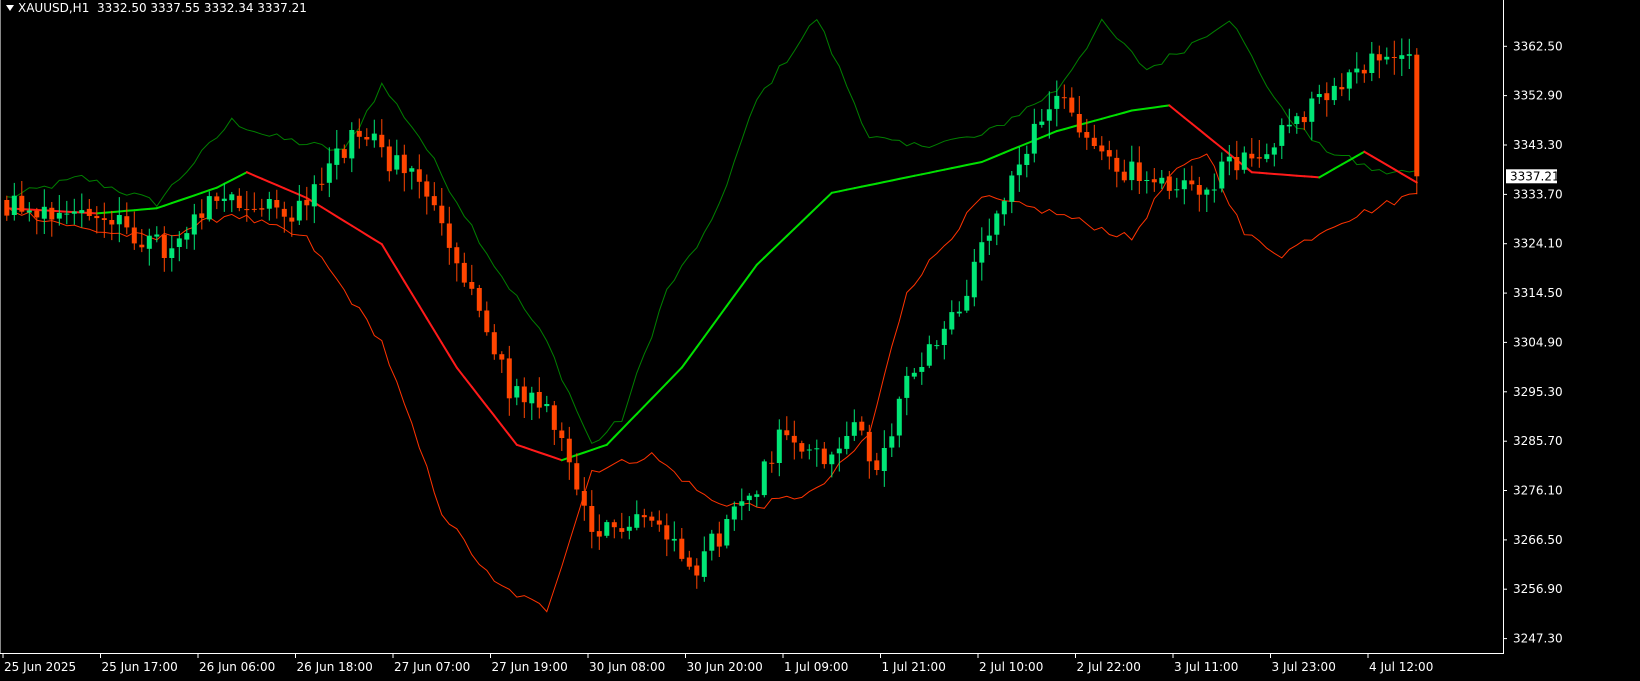 This screenshot has width=1640, height=681. What do you see at coordinates (1401, 667) in the screenshot?
I see `time-axis-label: 4 Jul 12:00` at bounding box center [1401, 667].